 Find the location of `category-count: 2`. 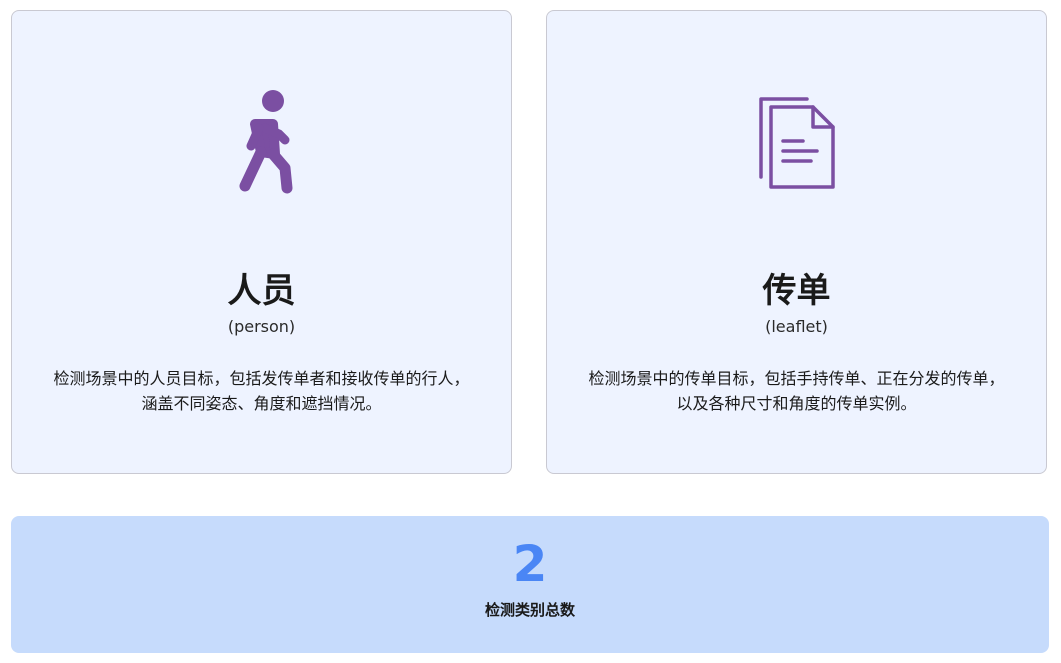

category-count: 2 is located at coordinates (530, 564).